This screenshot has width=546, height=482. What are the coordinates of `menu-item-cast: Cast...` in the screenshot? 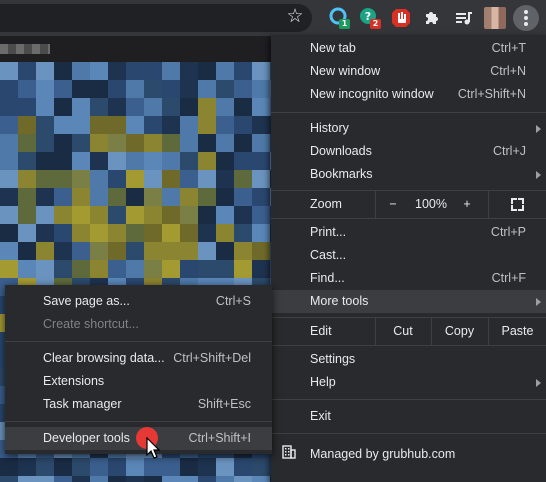 It's located at (408, 255).